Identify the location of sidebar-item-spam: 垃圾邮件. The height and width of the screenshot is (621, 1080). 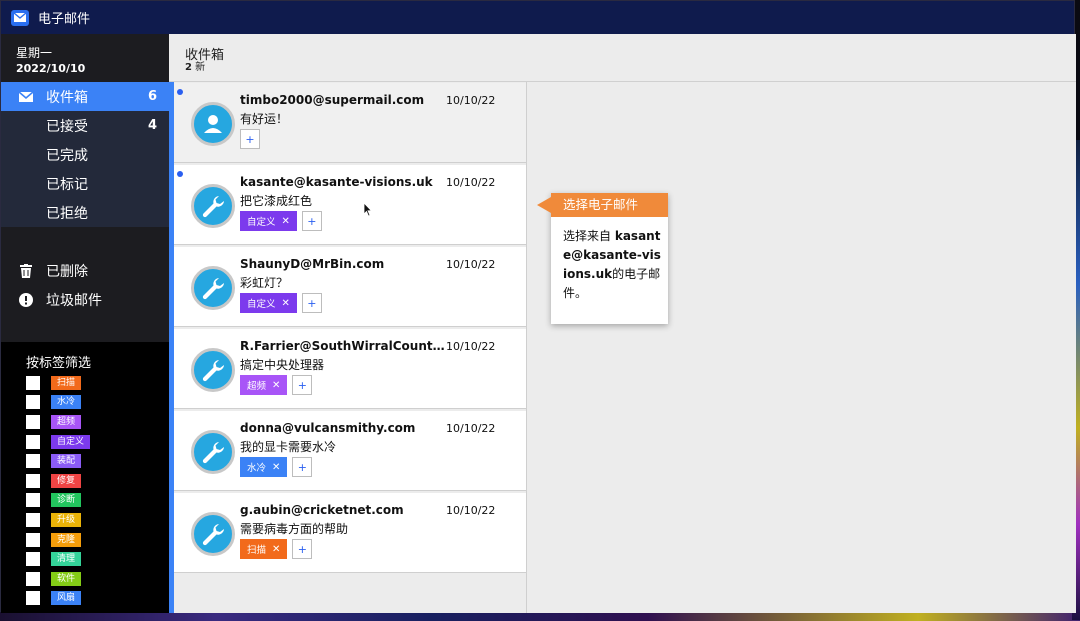
(85, 299).